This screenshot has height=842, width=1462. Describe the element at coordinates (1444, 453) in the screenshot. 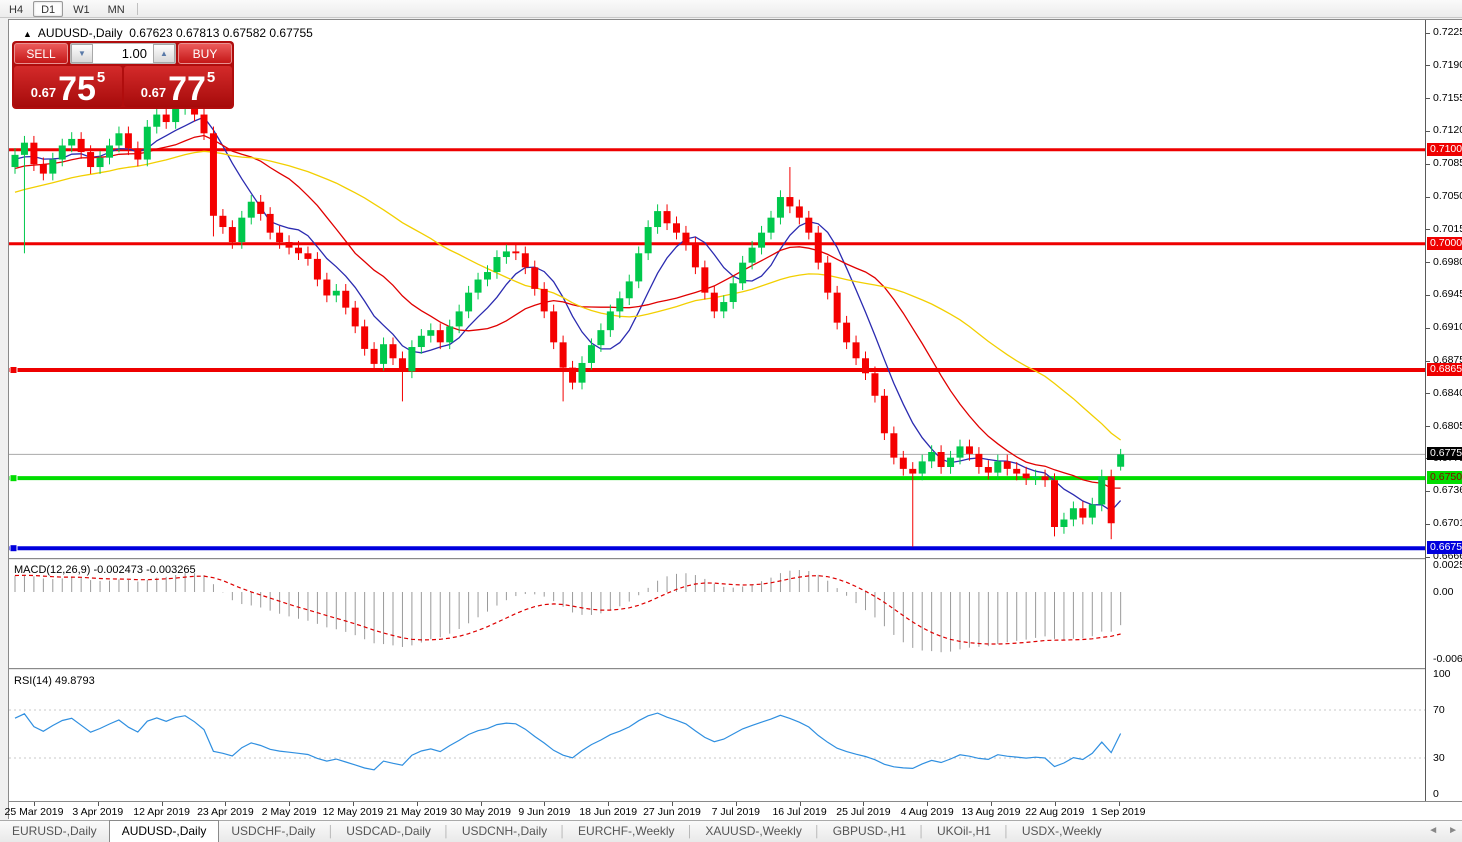

I see `price-tag: 0.67755` at that location.